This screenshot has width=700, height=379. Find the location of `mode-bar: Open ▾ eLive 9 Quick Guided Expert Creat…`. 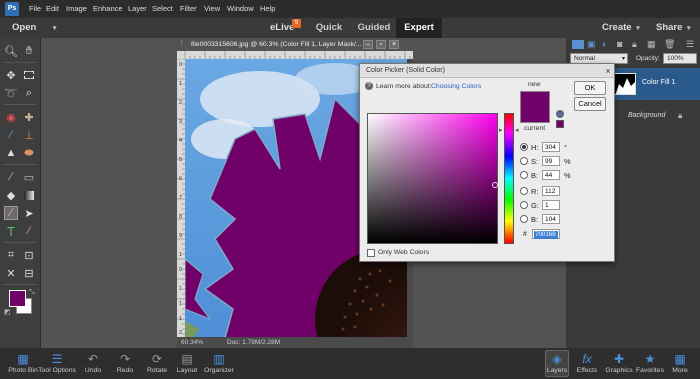

mode-bar: Open ▾ eLive 9 Quick Guided Expert Creat… is located at coordinates (350, 28).